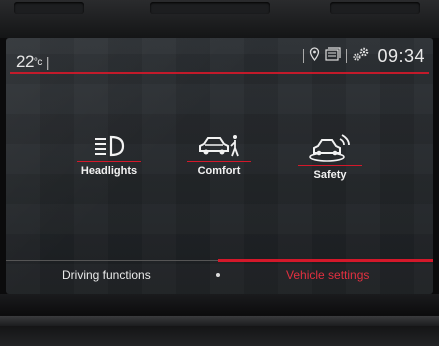  What do you see at coordinates (401, 55) in the screenshot?
I see `clock: 09:34` at bounding box center [401, 55].